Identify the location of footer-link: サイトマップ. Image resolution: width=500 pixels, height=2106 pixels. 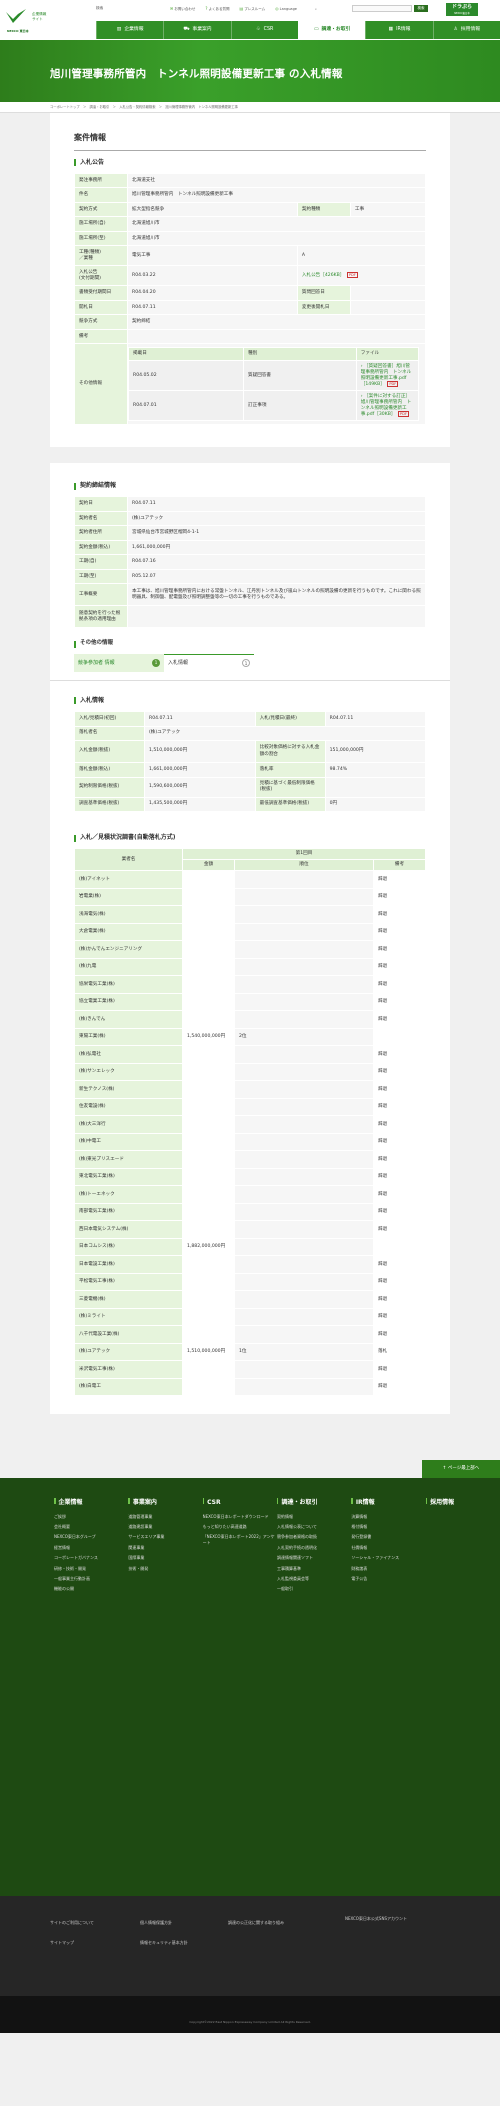
(62, 1942).